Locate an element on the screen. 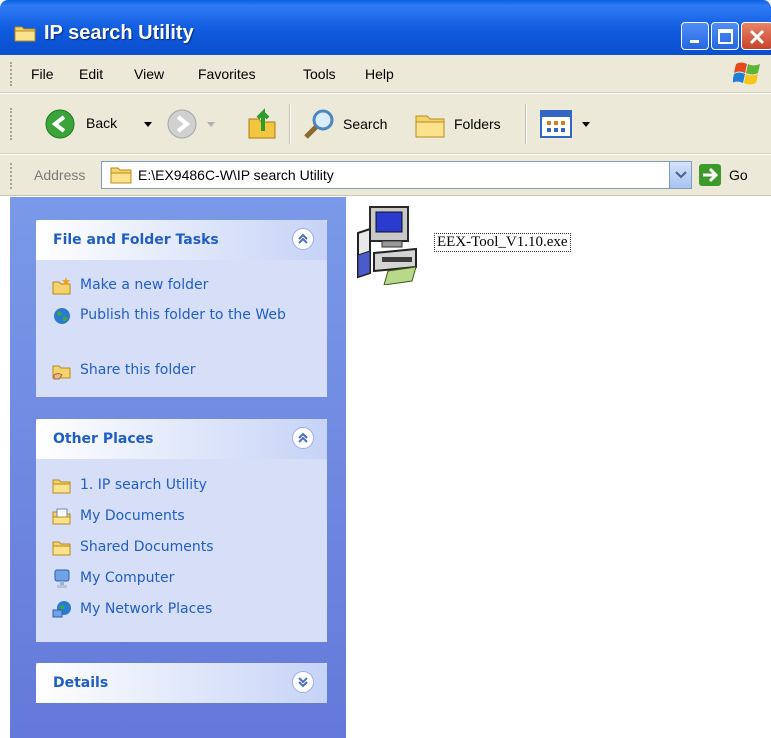 The image size is (771, 738). share-folder-icon is located at coordinates (61, 372).